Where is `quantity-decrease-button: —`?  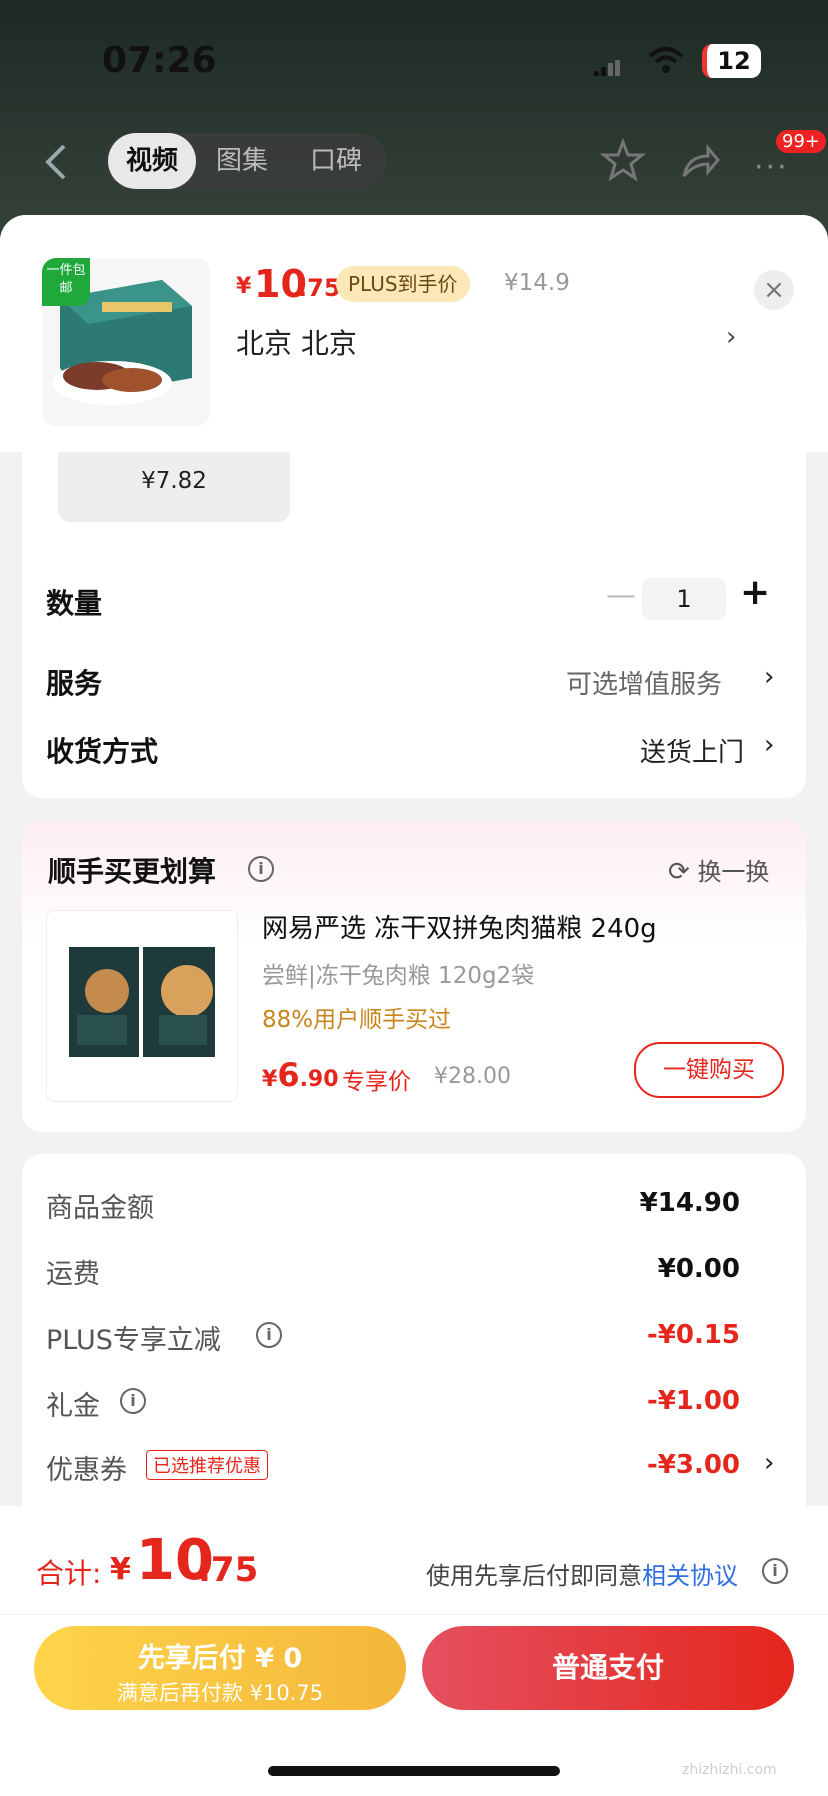
quantity-decrease-button: — is located at coordinates (621, 595).